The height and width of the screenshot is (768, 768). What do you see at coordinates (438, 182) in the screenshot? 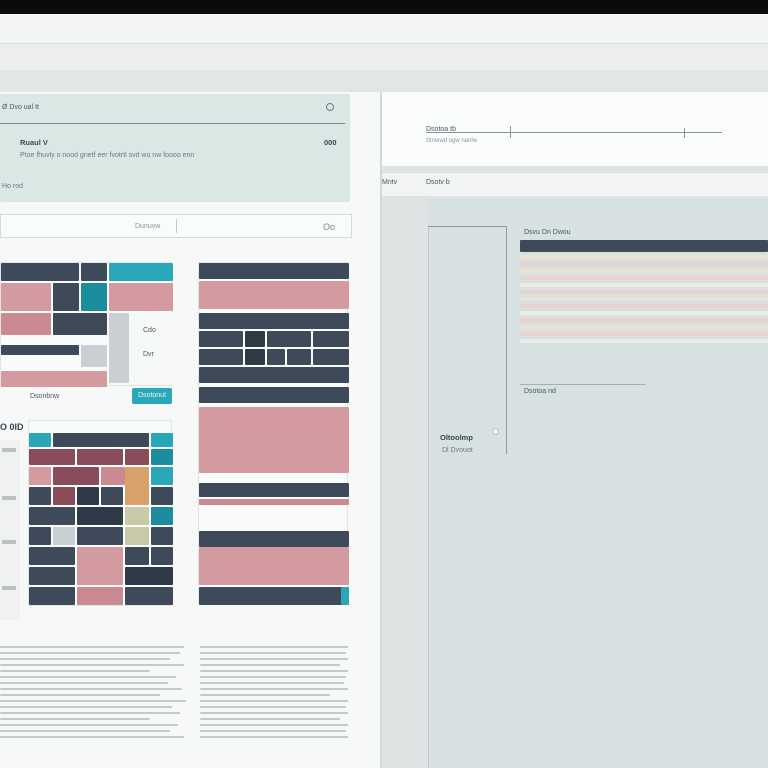
I see `tab-2: Dsotv b` at bounding box center [438, 182].